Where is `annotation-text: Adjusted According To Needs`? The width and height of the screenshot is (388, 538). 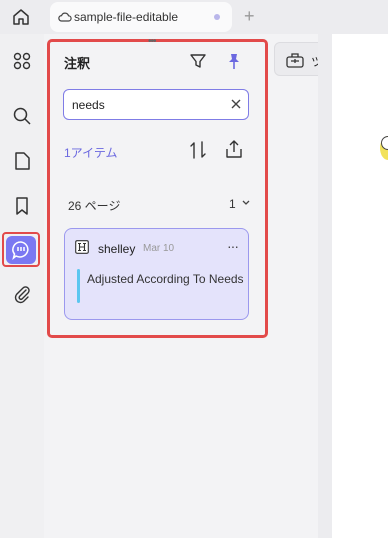 annotation-text: Adjusted According To Needs is located at coordinates (165, 279).